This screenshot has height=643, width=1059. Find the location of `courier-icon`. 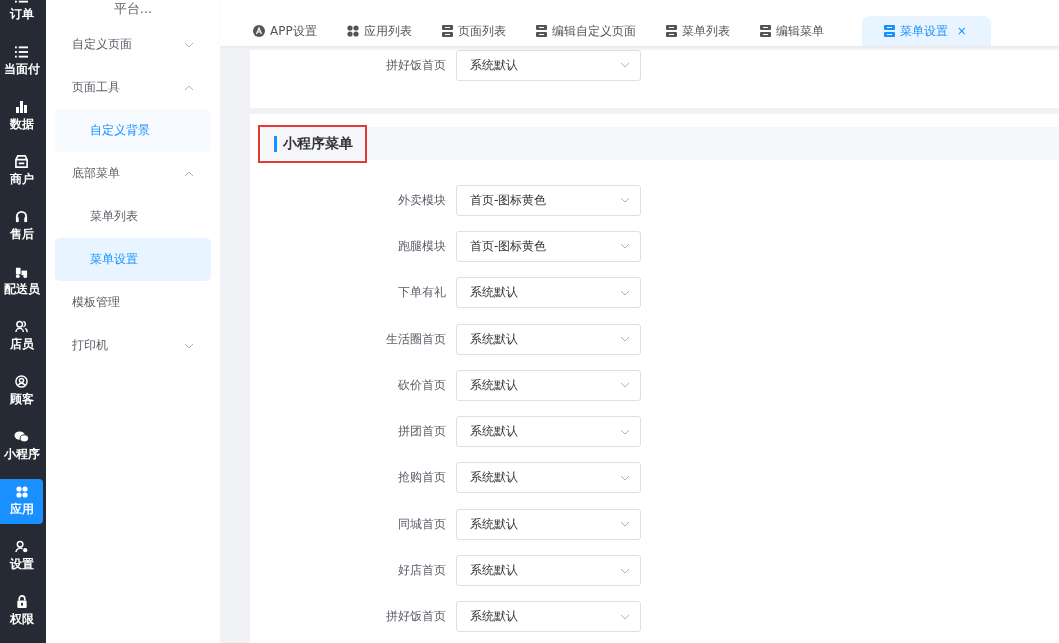

courier-icon is located at coordinates (21, 271).